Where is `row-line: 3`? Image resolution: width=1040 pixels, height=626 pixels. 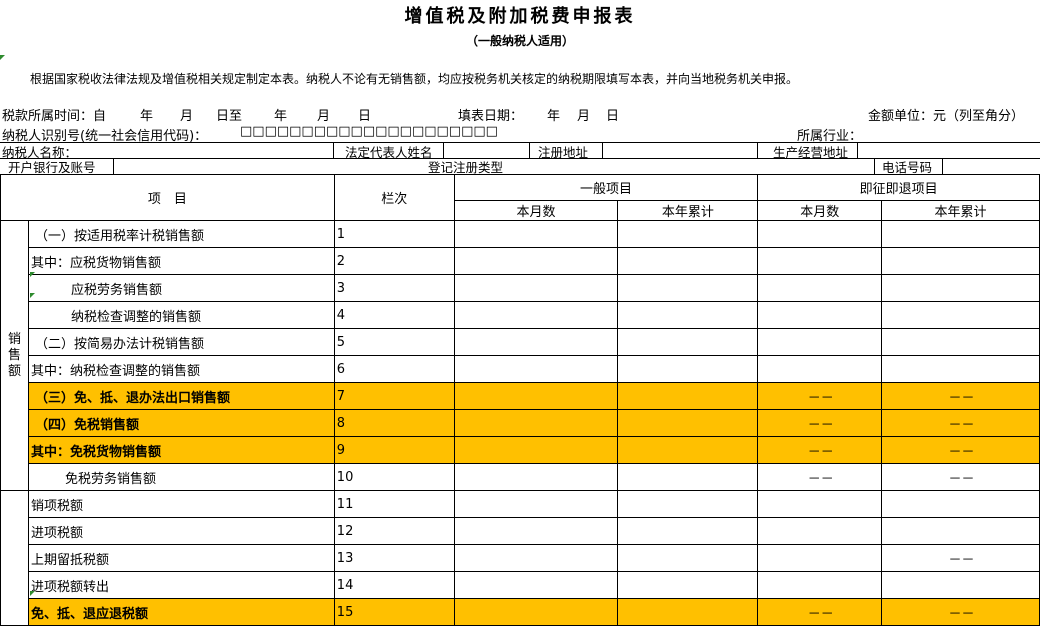 row-line: 3 is located at coordinates (394, 288).